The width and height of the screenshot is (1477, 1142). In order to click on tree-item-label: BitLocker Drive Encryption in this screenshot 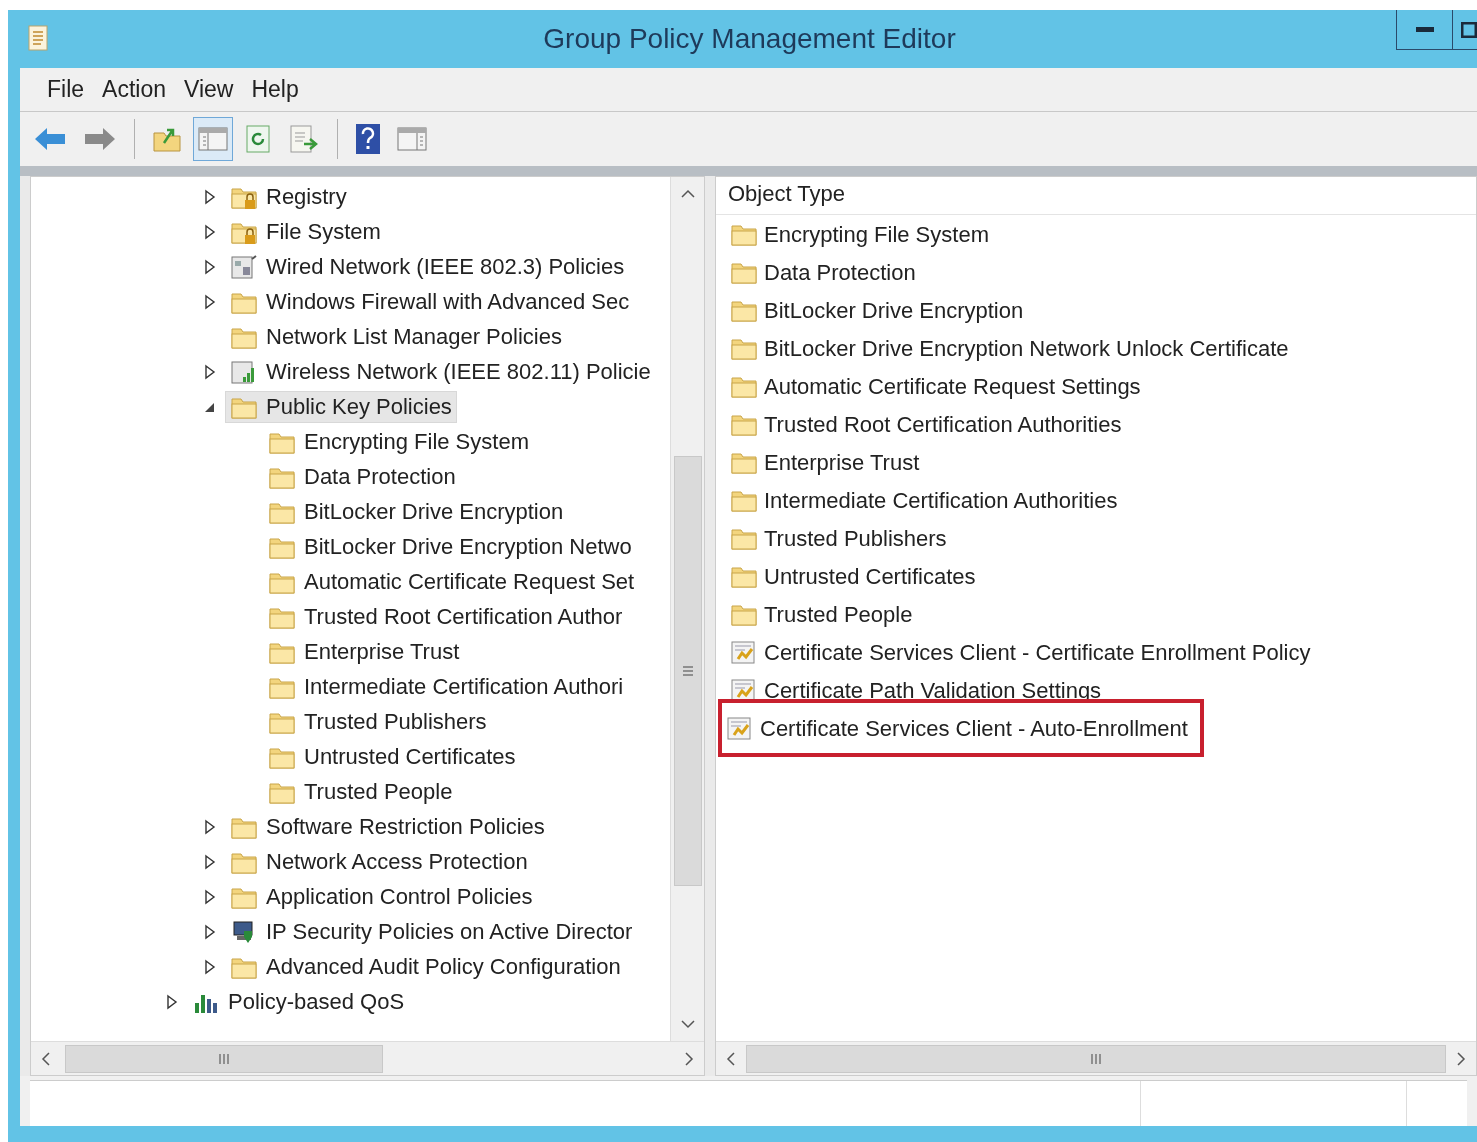, I will do `click(434, 512)`.